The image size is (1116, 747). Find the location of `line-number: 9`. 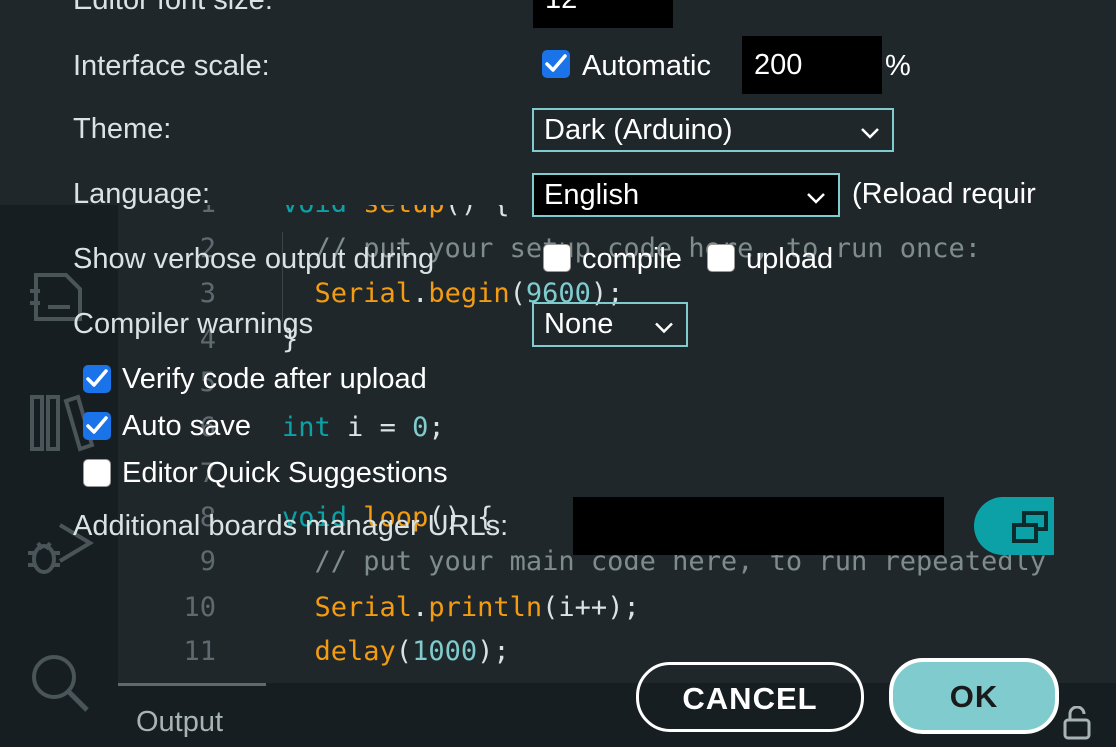

line-number: 9 is located at coordinates (207, 561).